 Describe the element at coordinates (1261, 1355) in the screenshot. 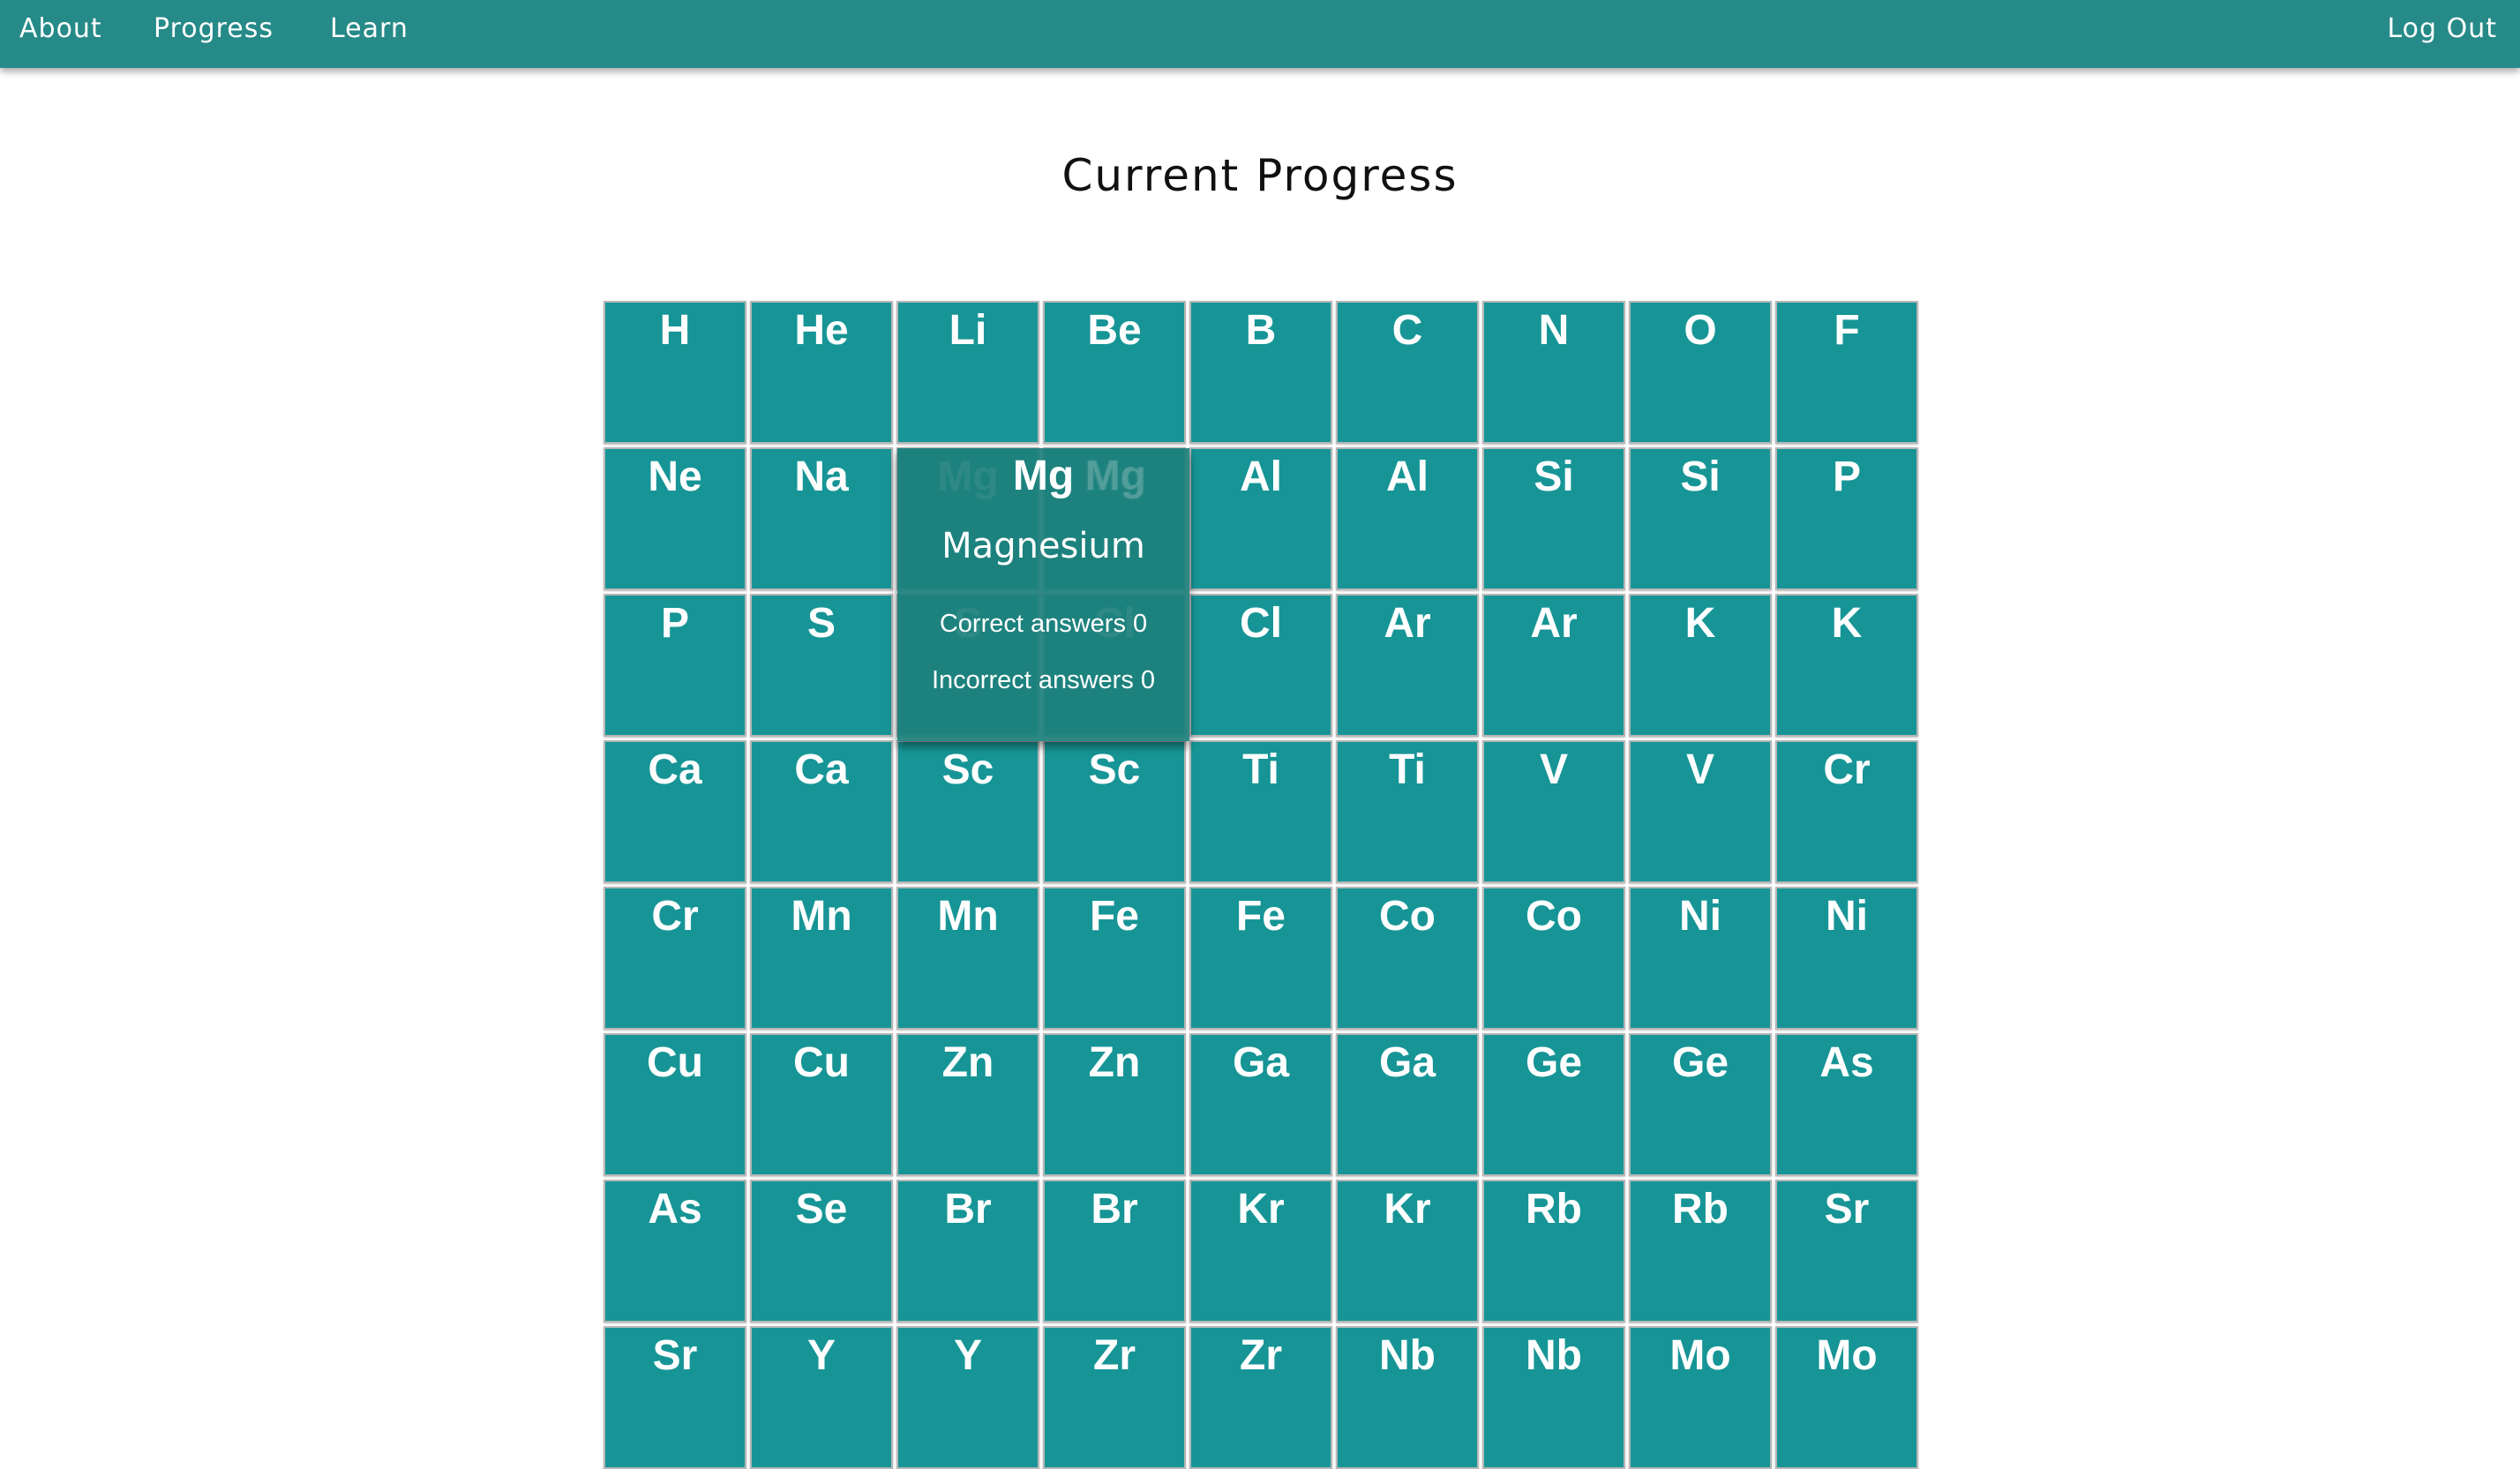

I see `element-symbol: Zr` at that location.